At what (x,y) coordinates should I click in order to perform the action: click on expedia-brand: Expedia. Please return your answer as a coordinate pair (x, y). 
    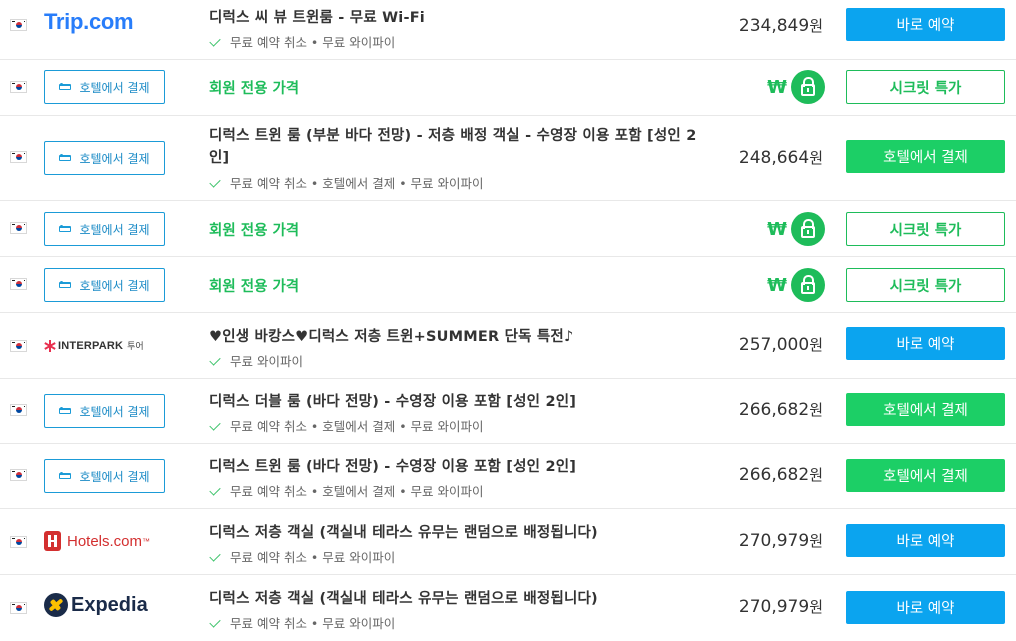
    Looking at the image, I should click on (109, 604).